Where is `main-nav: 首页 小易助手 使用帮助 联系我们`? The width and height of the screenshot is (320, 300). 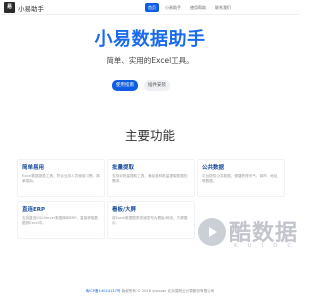 main-nav: 首页 小易助手 使用帮助 联系我们 is located at coordinates (189, 7).